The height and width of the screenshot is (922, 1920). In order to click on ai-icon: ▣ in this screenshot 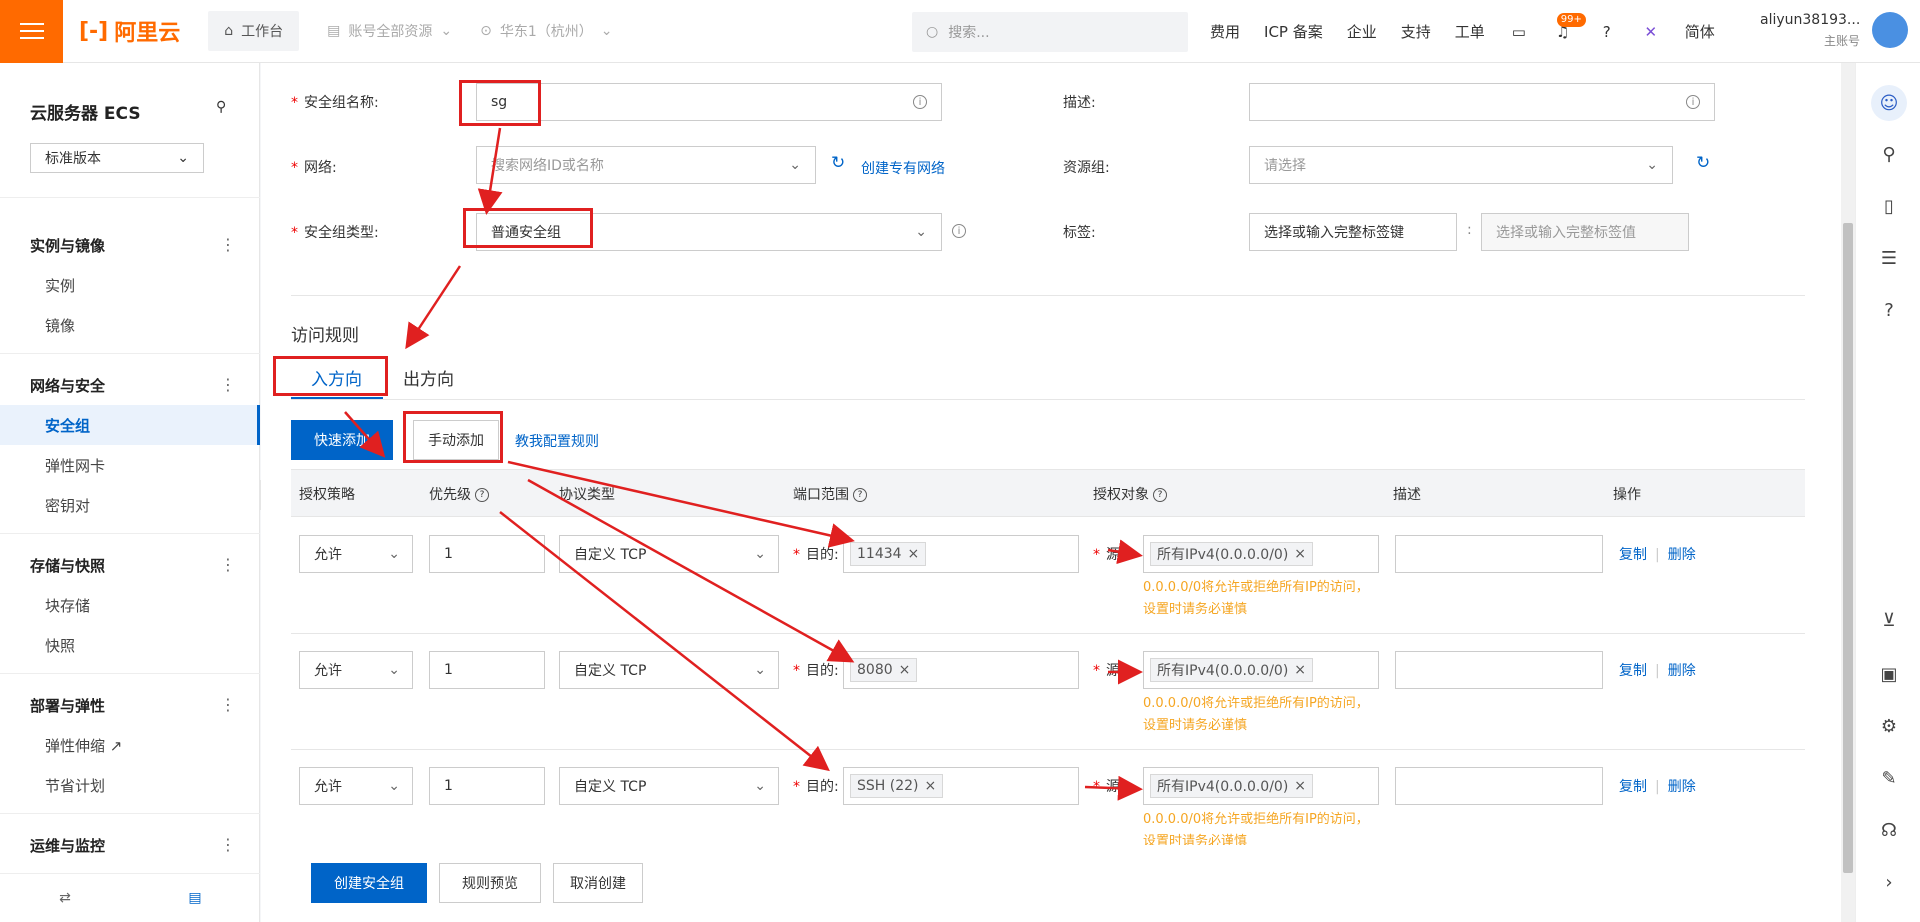, I will do `click(1889, 674)`.